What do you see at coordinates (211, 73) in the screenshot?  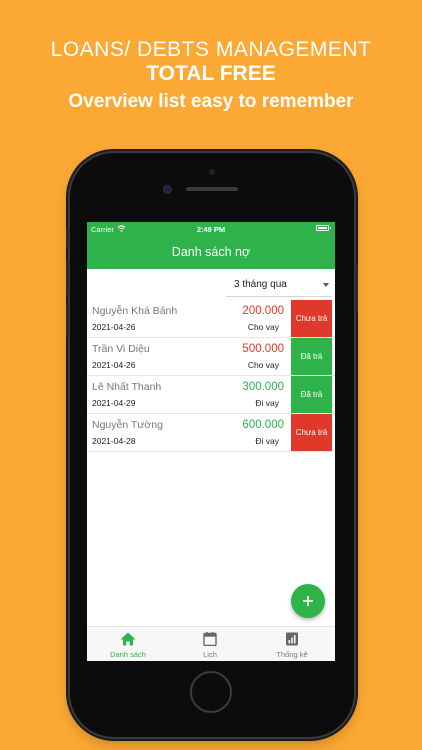 I see `promo-subheadline: TOTAL FREE` at bounding box center [211, 73].